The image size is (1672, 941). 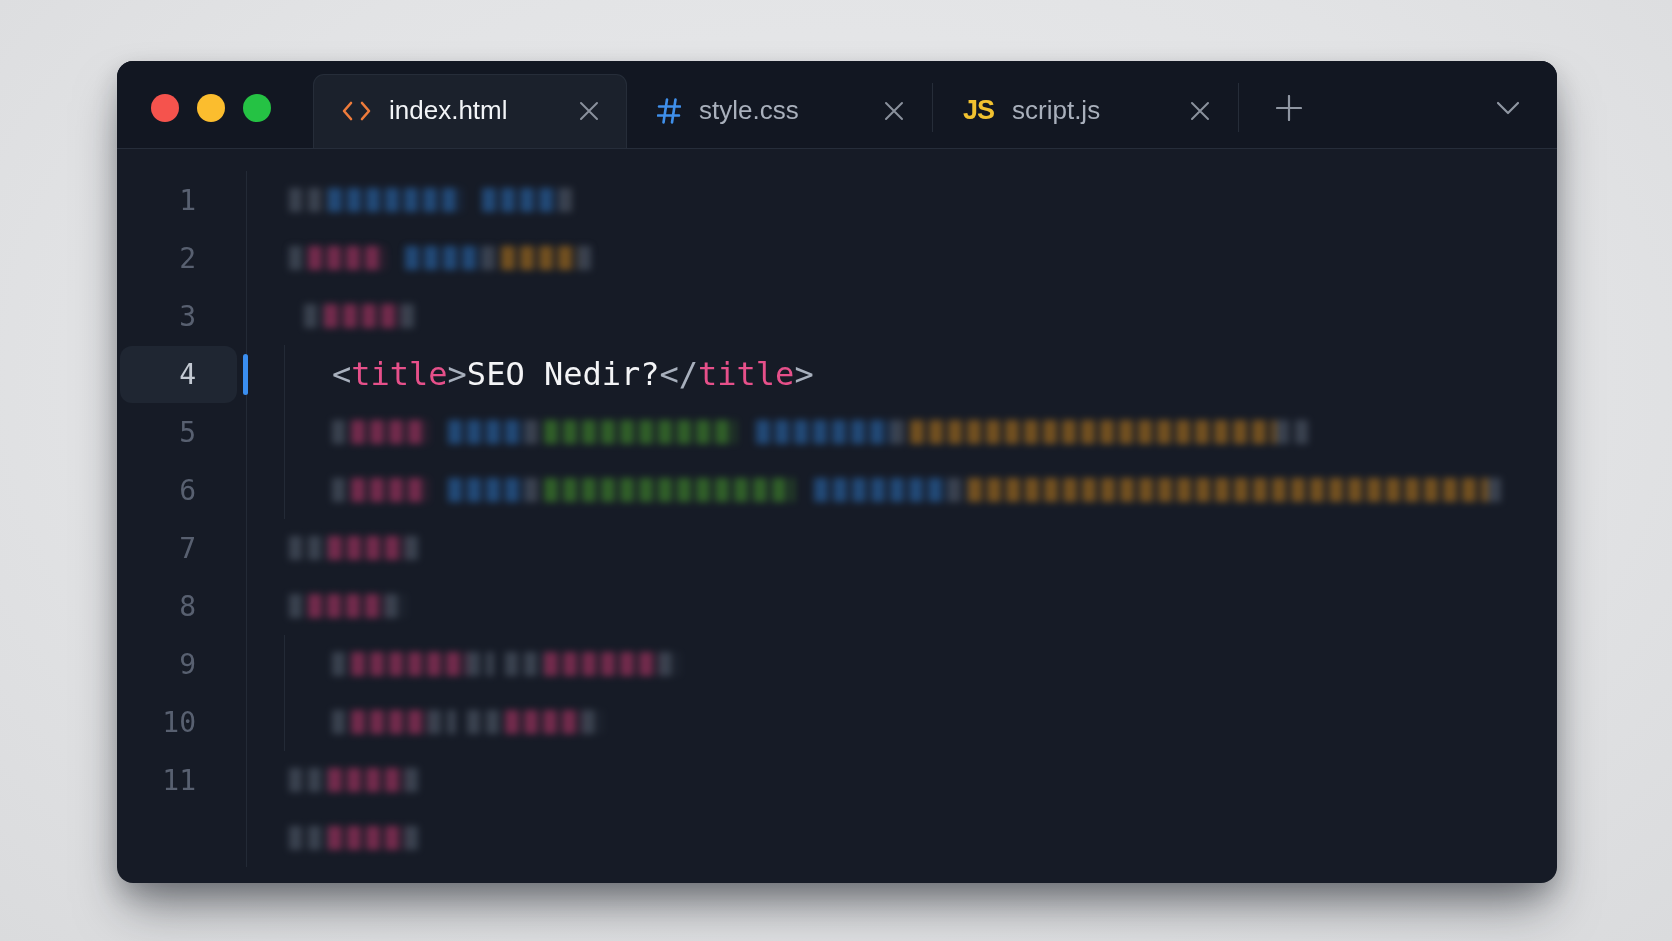 What do you see at coordinates (187, 664) in the screenshot?
I see `line-number: 9` at bounding box center [187, 664].